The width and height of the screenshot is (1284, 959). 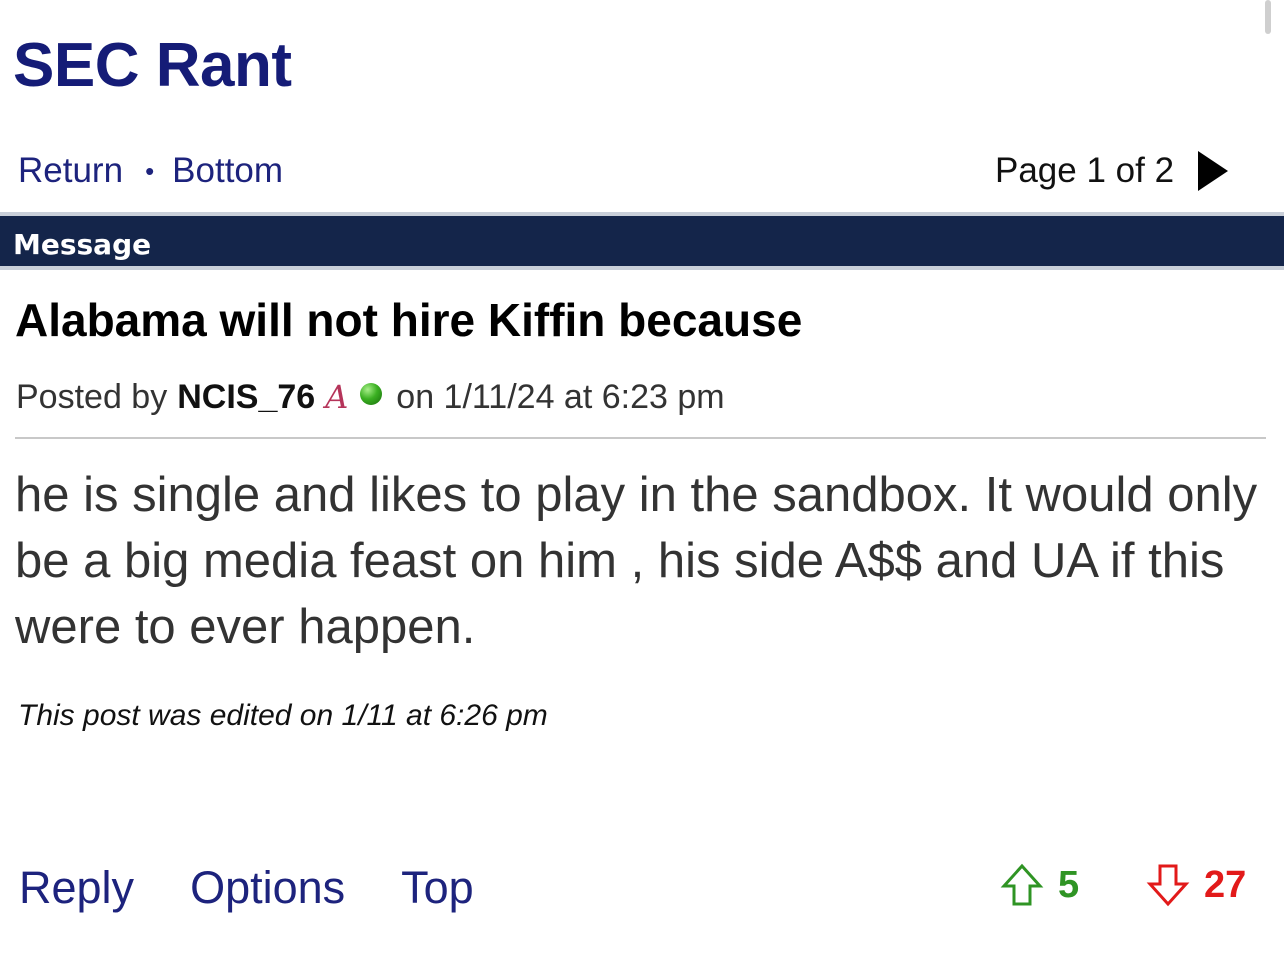 What do you see at coordinates (1022, 884) in the screenshot?
I see `arrow-up-icon` at bounding box center [1022, 884].